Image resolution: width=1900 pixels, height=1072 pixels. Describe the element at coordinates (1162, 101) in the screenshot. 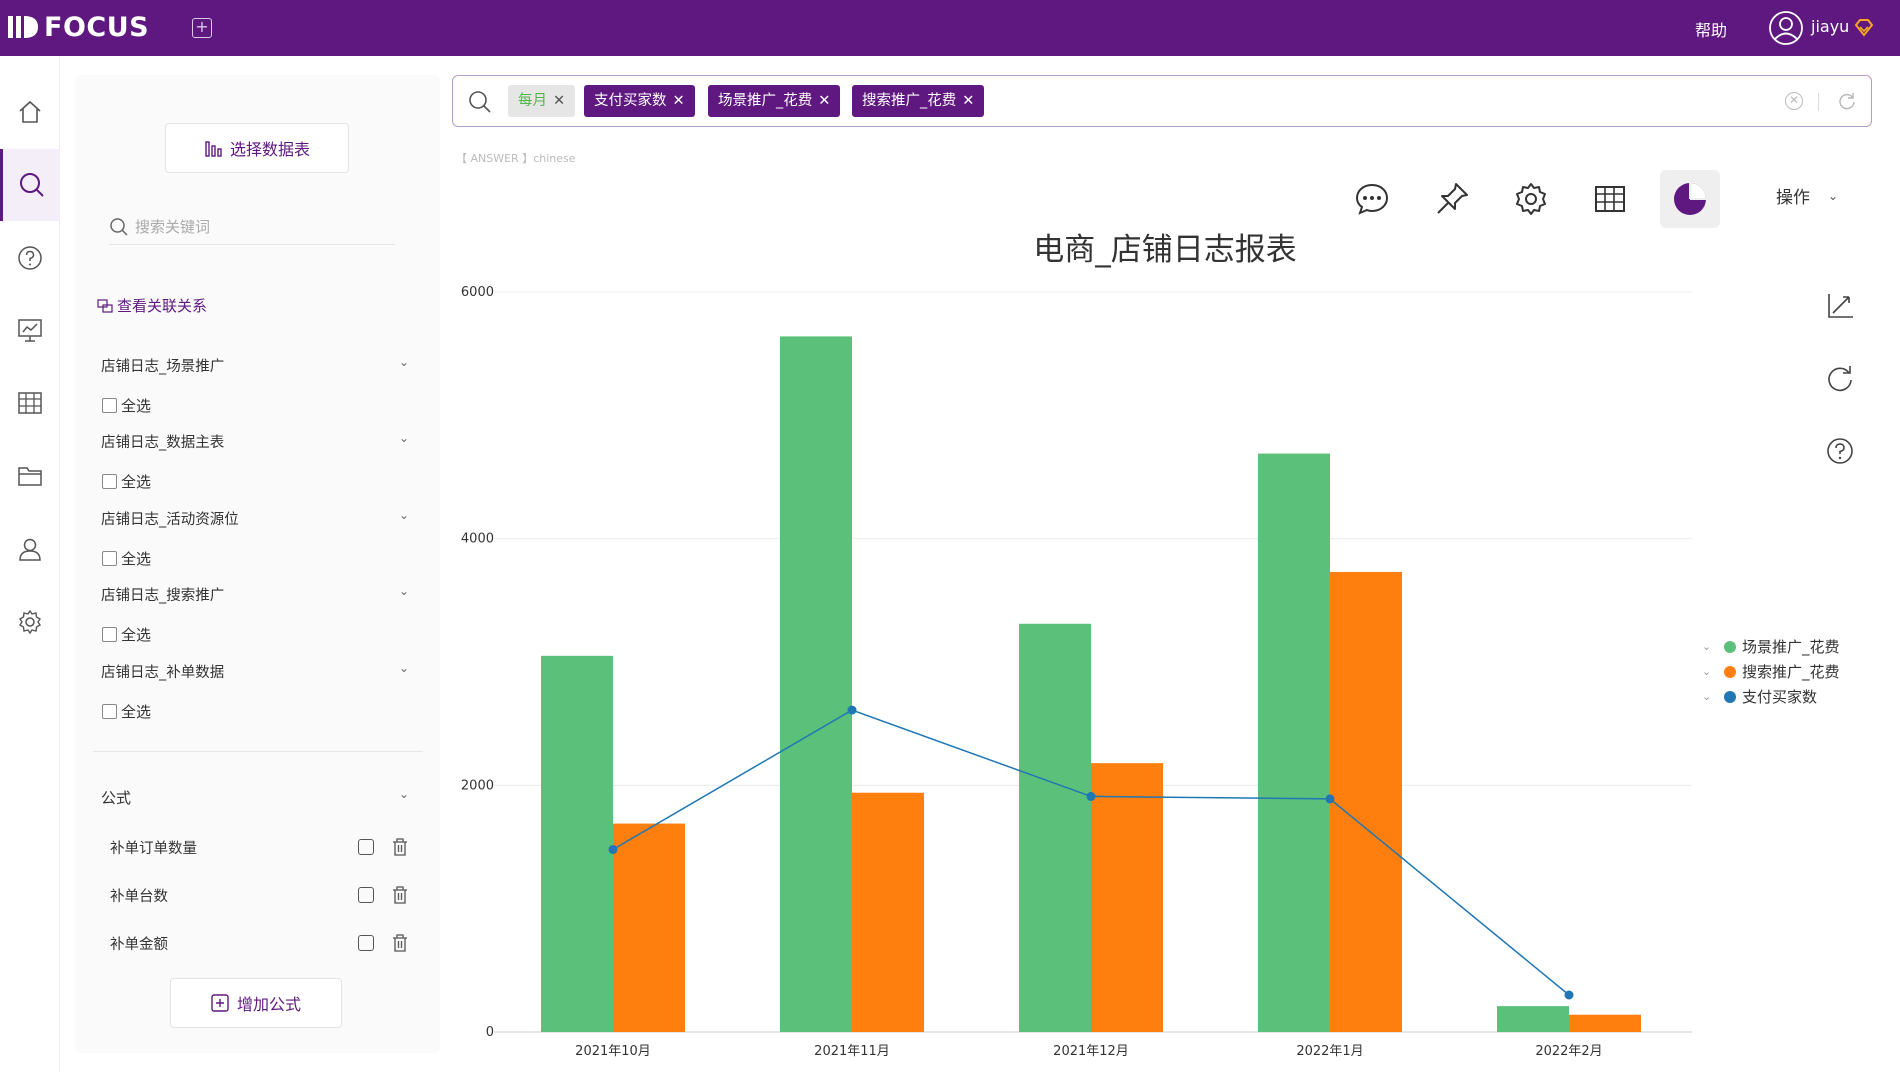

I see `search-bar: 每月 ✕ 支付买家数 ✕ 场景推广_花费 ✕ 搜索推广_花费 ✕ ✕` at that location.